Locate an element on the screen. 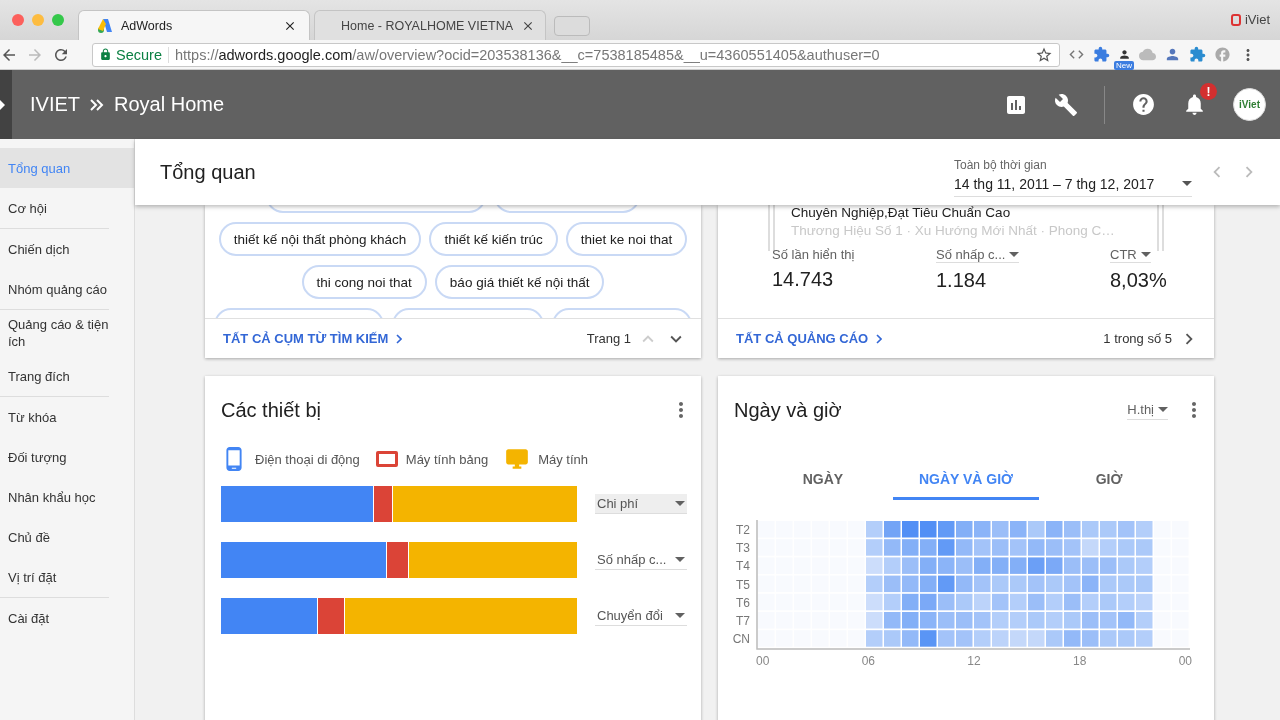 The image size is (1280, 720). profile-button: iViet is located at coordinates (1250, 19).